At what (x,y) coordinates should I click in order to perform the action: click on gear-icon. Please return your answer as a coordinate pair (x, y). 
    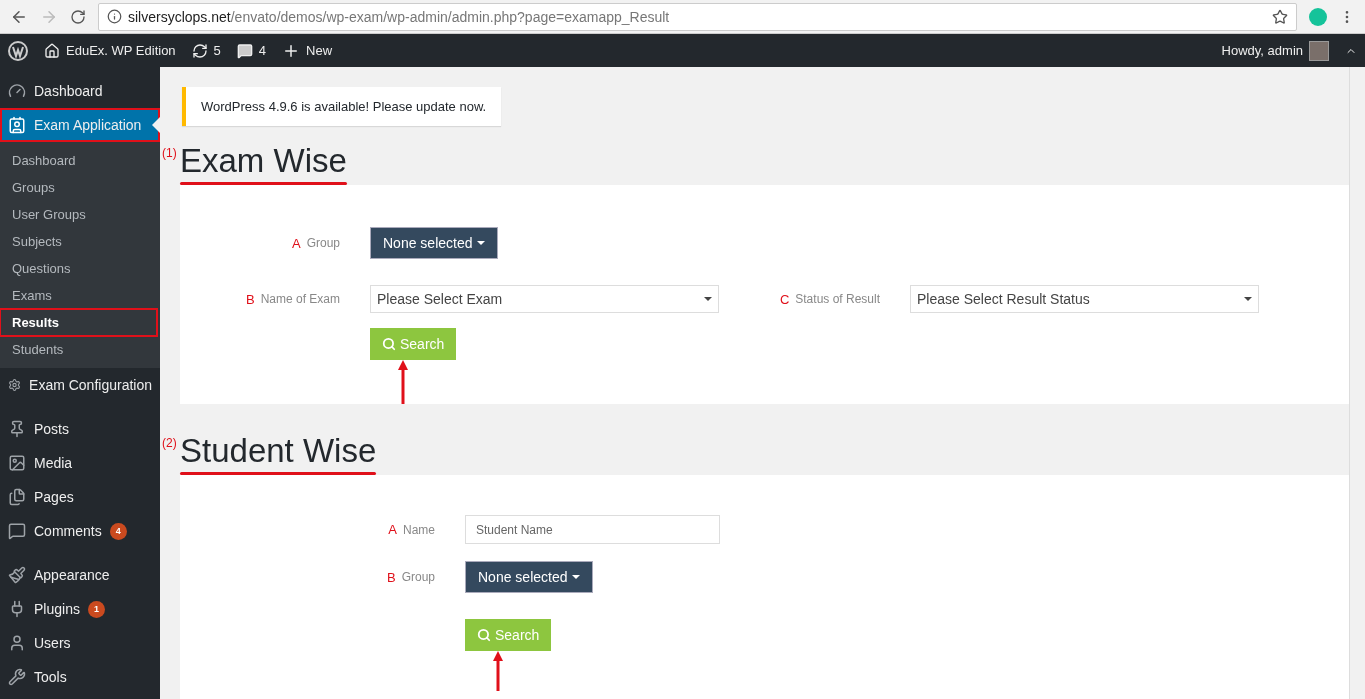
    Looking at the image, I should click on (15, 385).